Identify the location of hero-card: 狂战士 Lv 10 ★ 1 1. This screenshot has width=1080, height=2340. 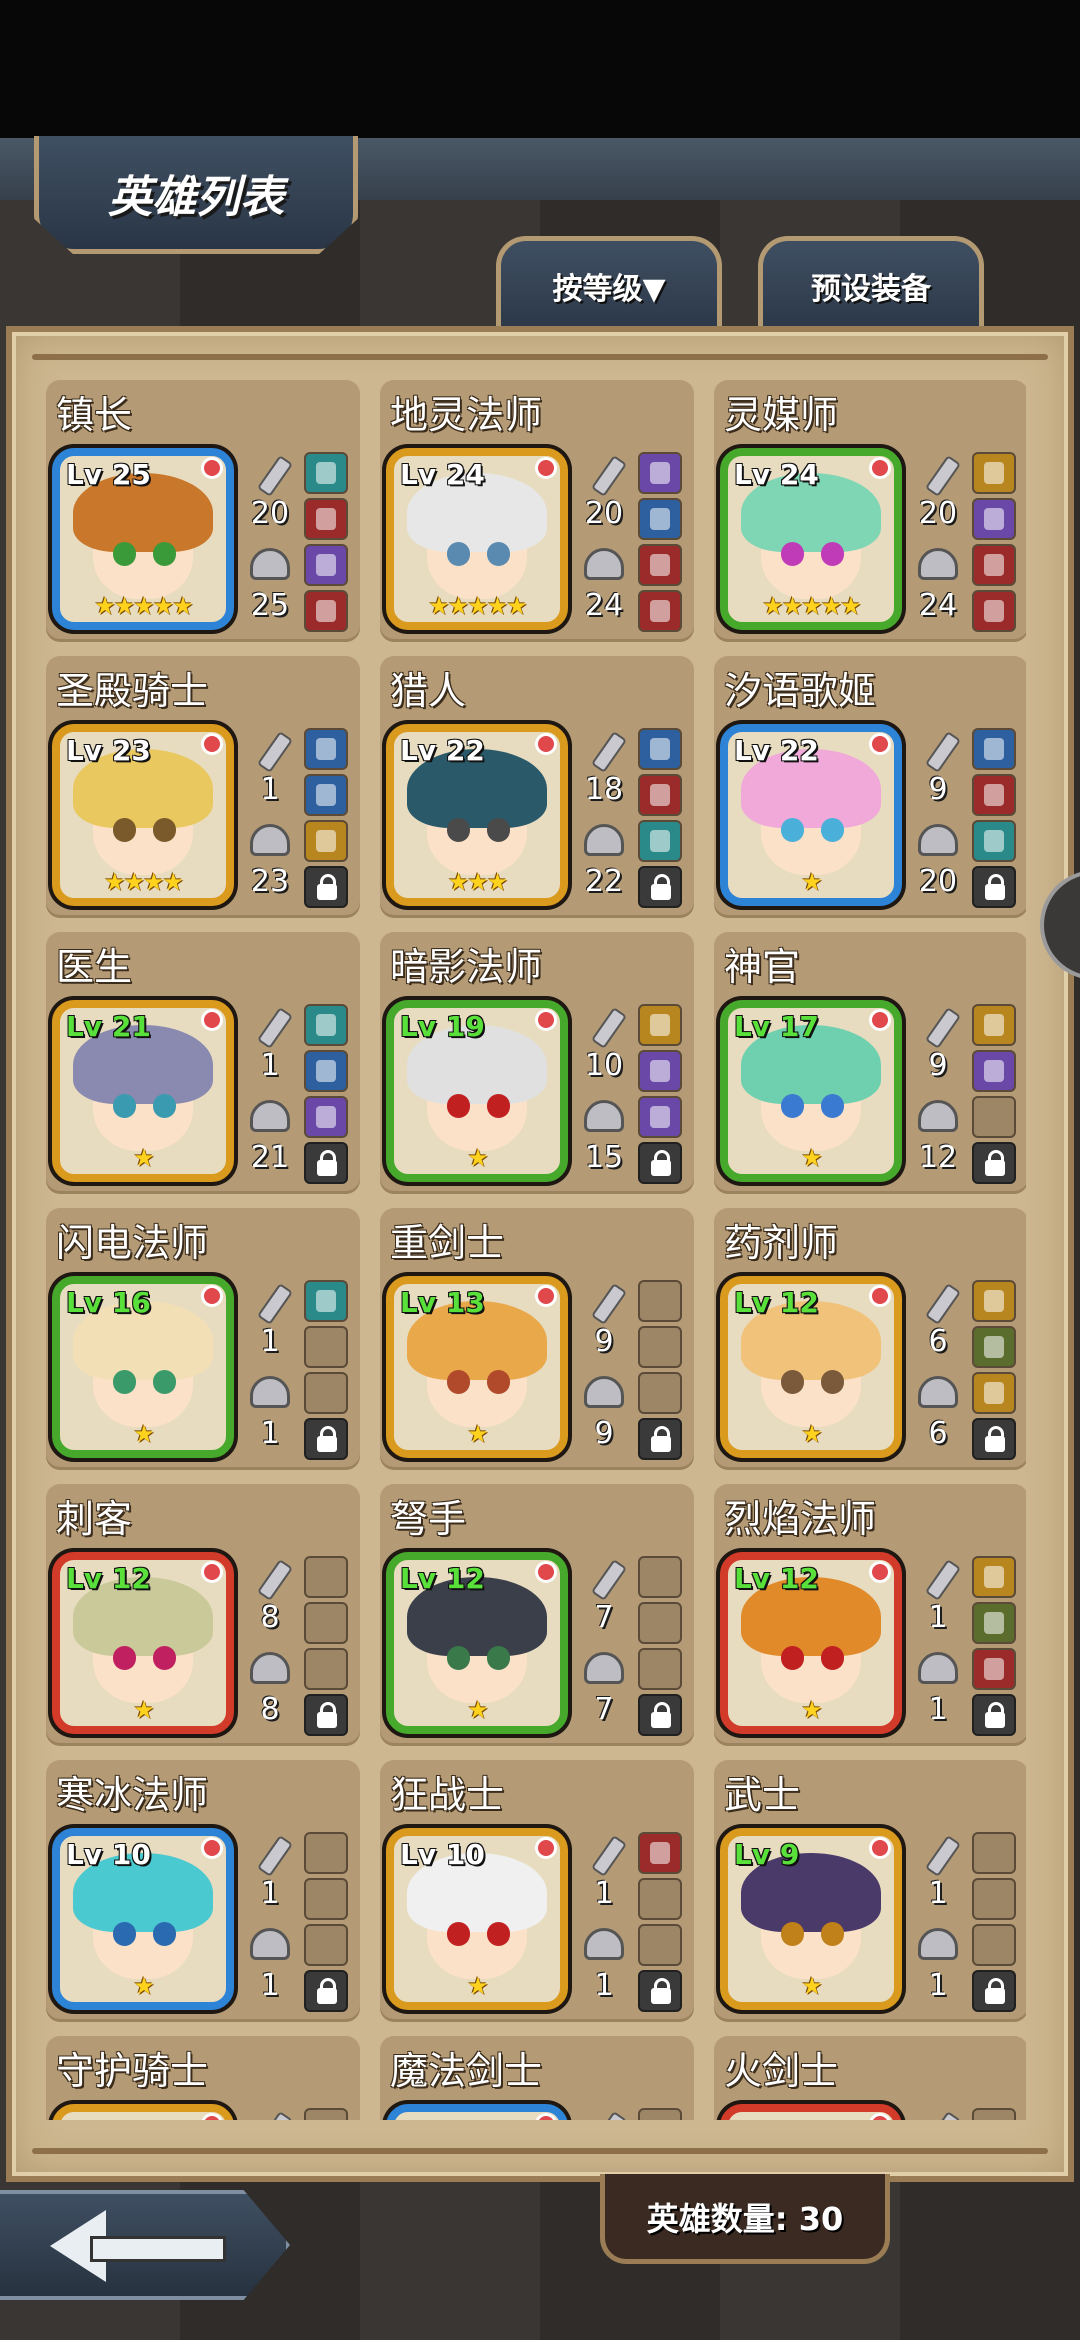
(537, 1891).